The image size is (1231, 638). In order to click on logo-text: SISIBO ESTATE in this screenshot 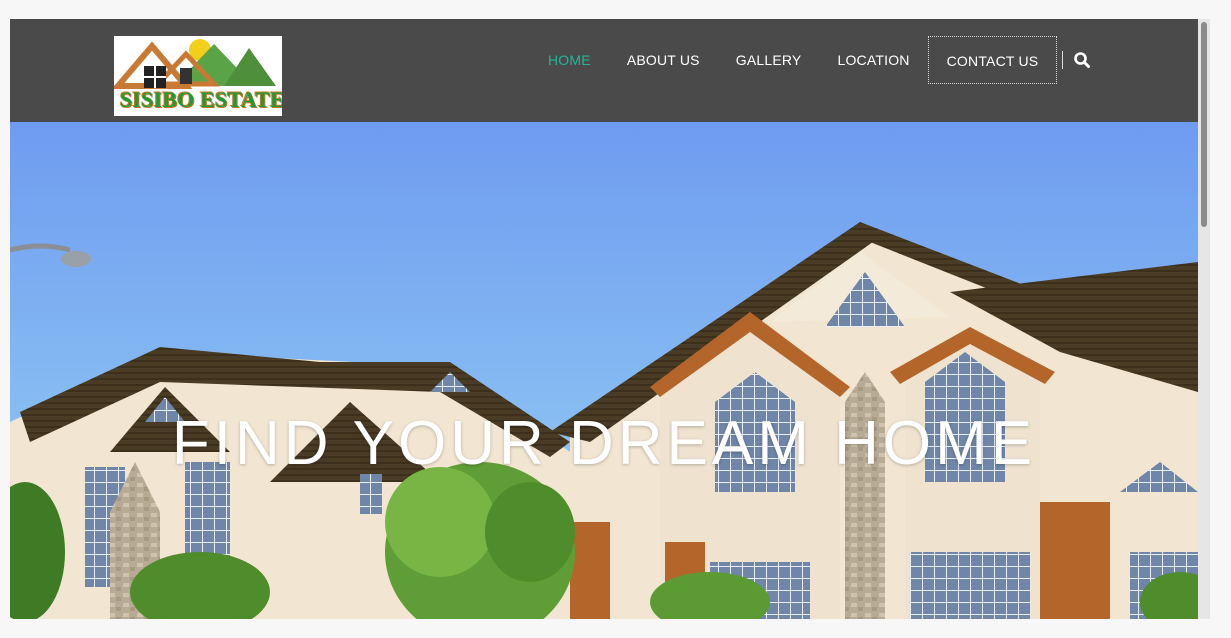, I will do `click(201, 99)`.